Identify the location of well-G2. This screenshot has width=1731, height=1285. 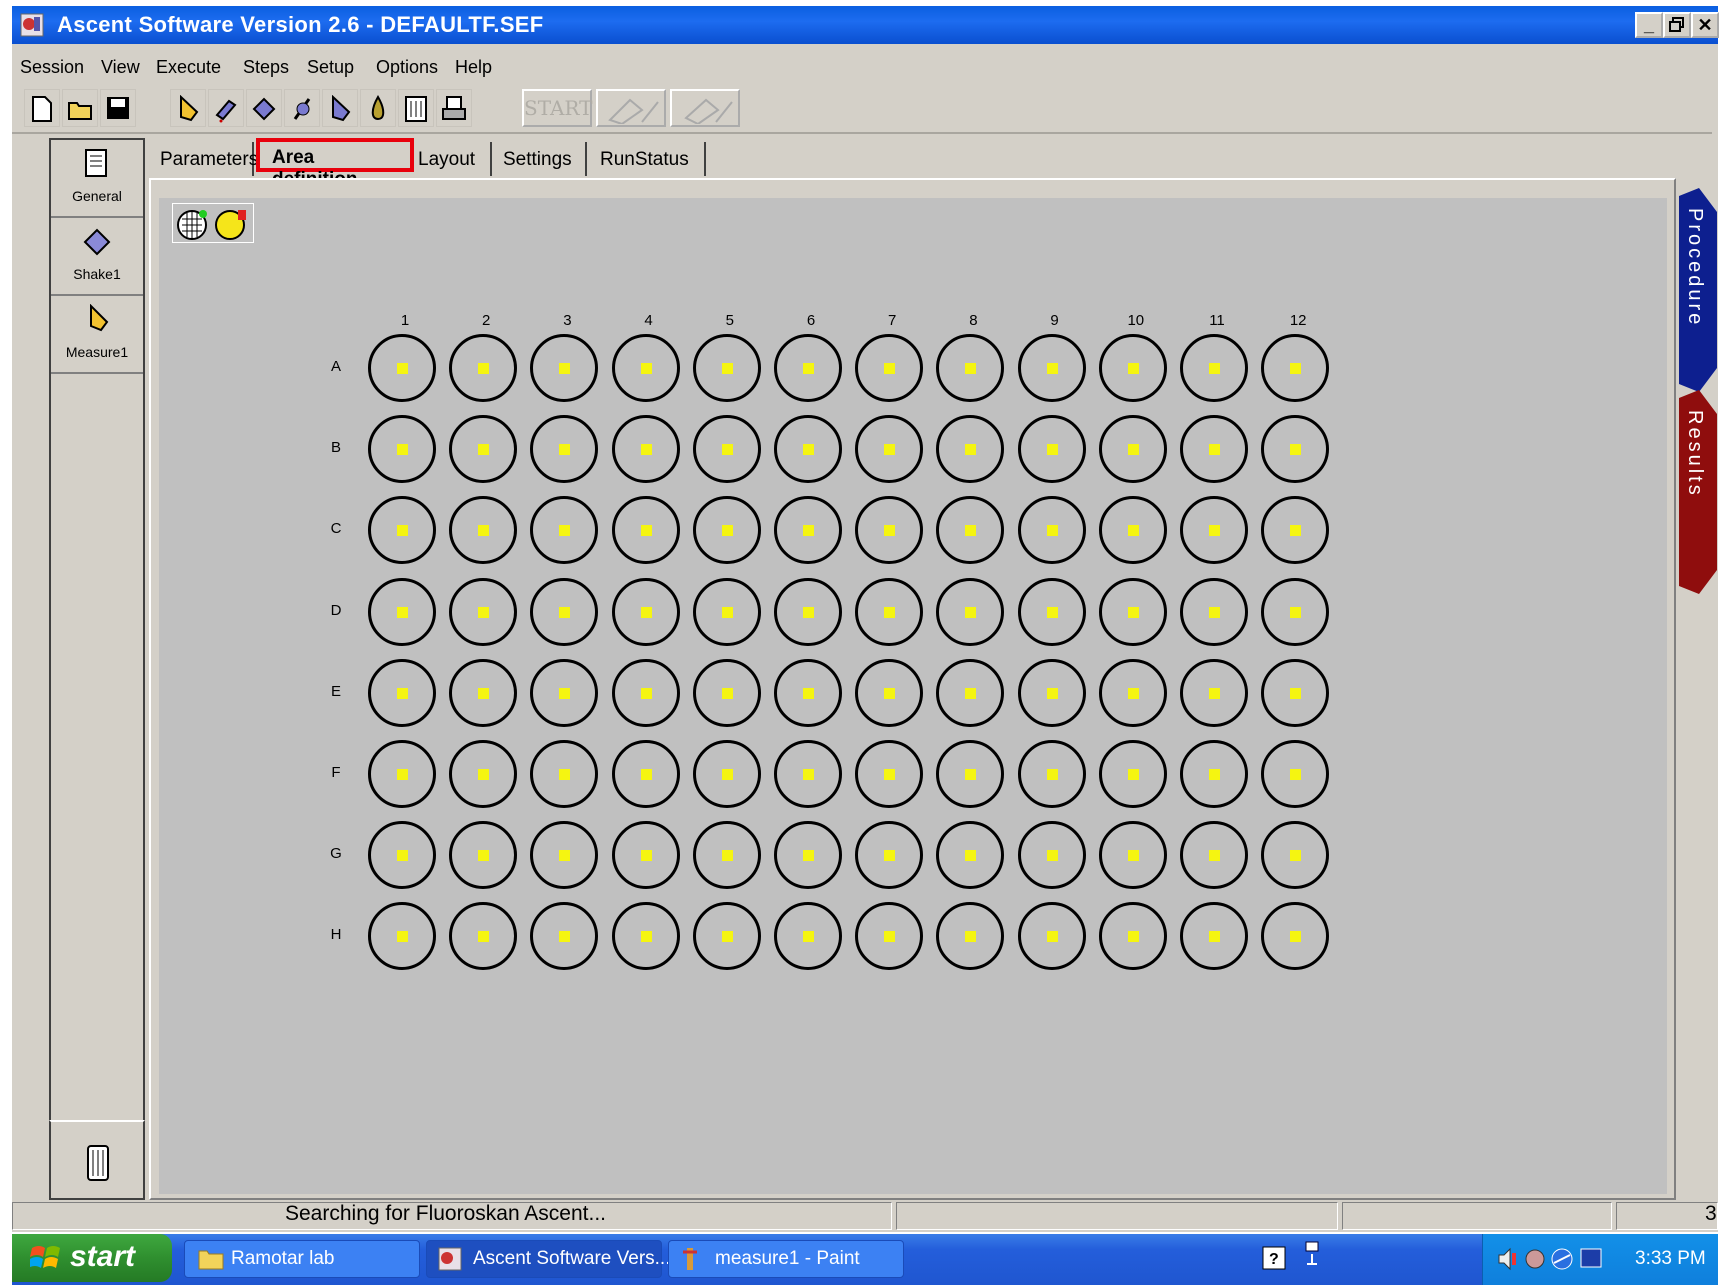
(483, 855).